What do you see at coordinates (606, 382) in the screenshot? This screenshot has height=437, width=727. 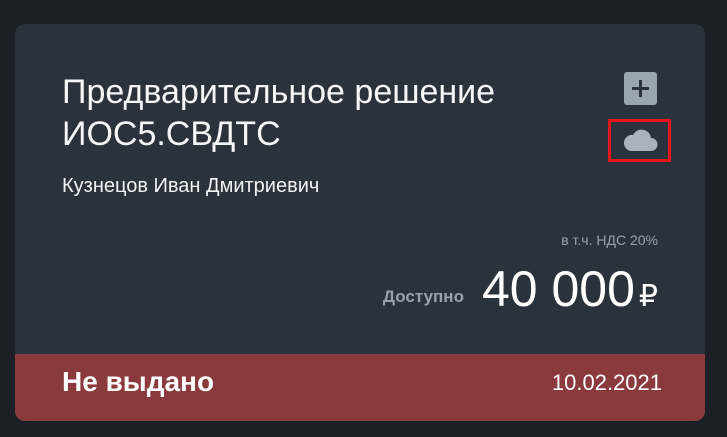 I see `status-date: 10.02.2021` at bounding box center [606, 382].